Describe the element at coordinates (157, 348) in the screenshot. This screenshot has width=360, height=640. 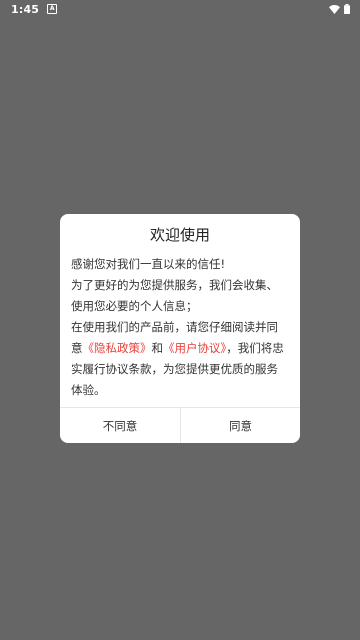
I see `and-text: 和` at that location.